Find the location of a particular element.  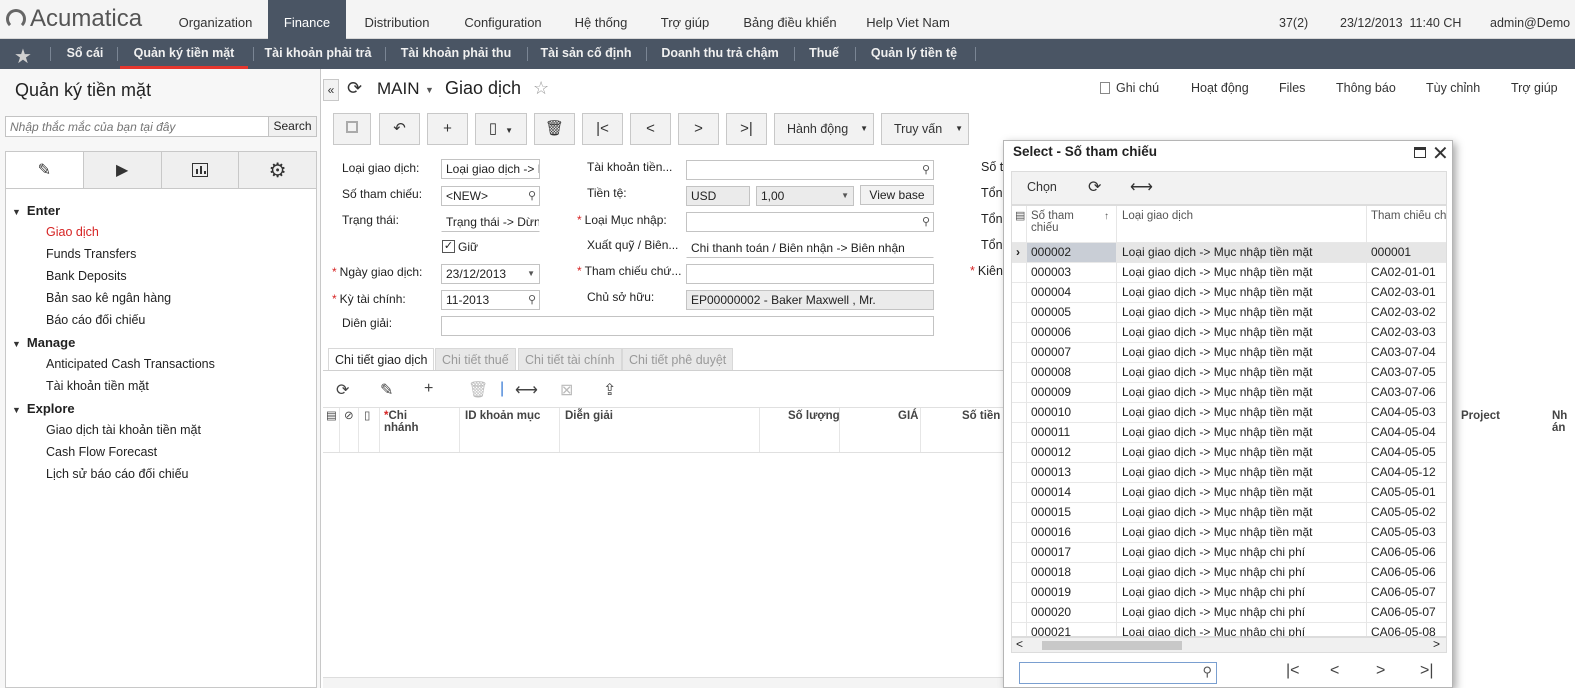

next-record-button: > is located at coordinates (698, 129).